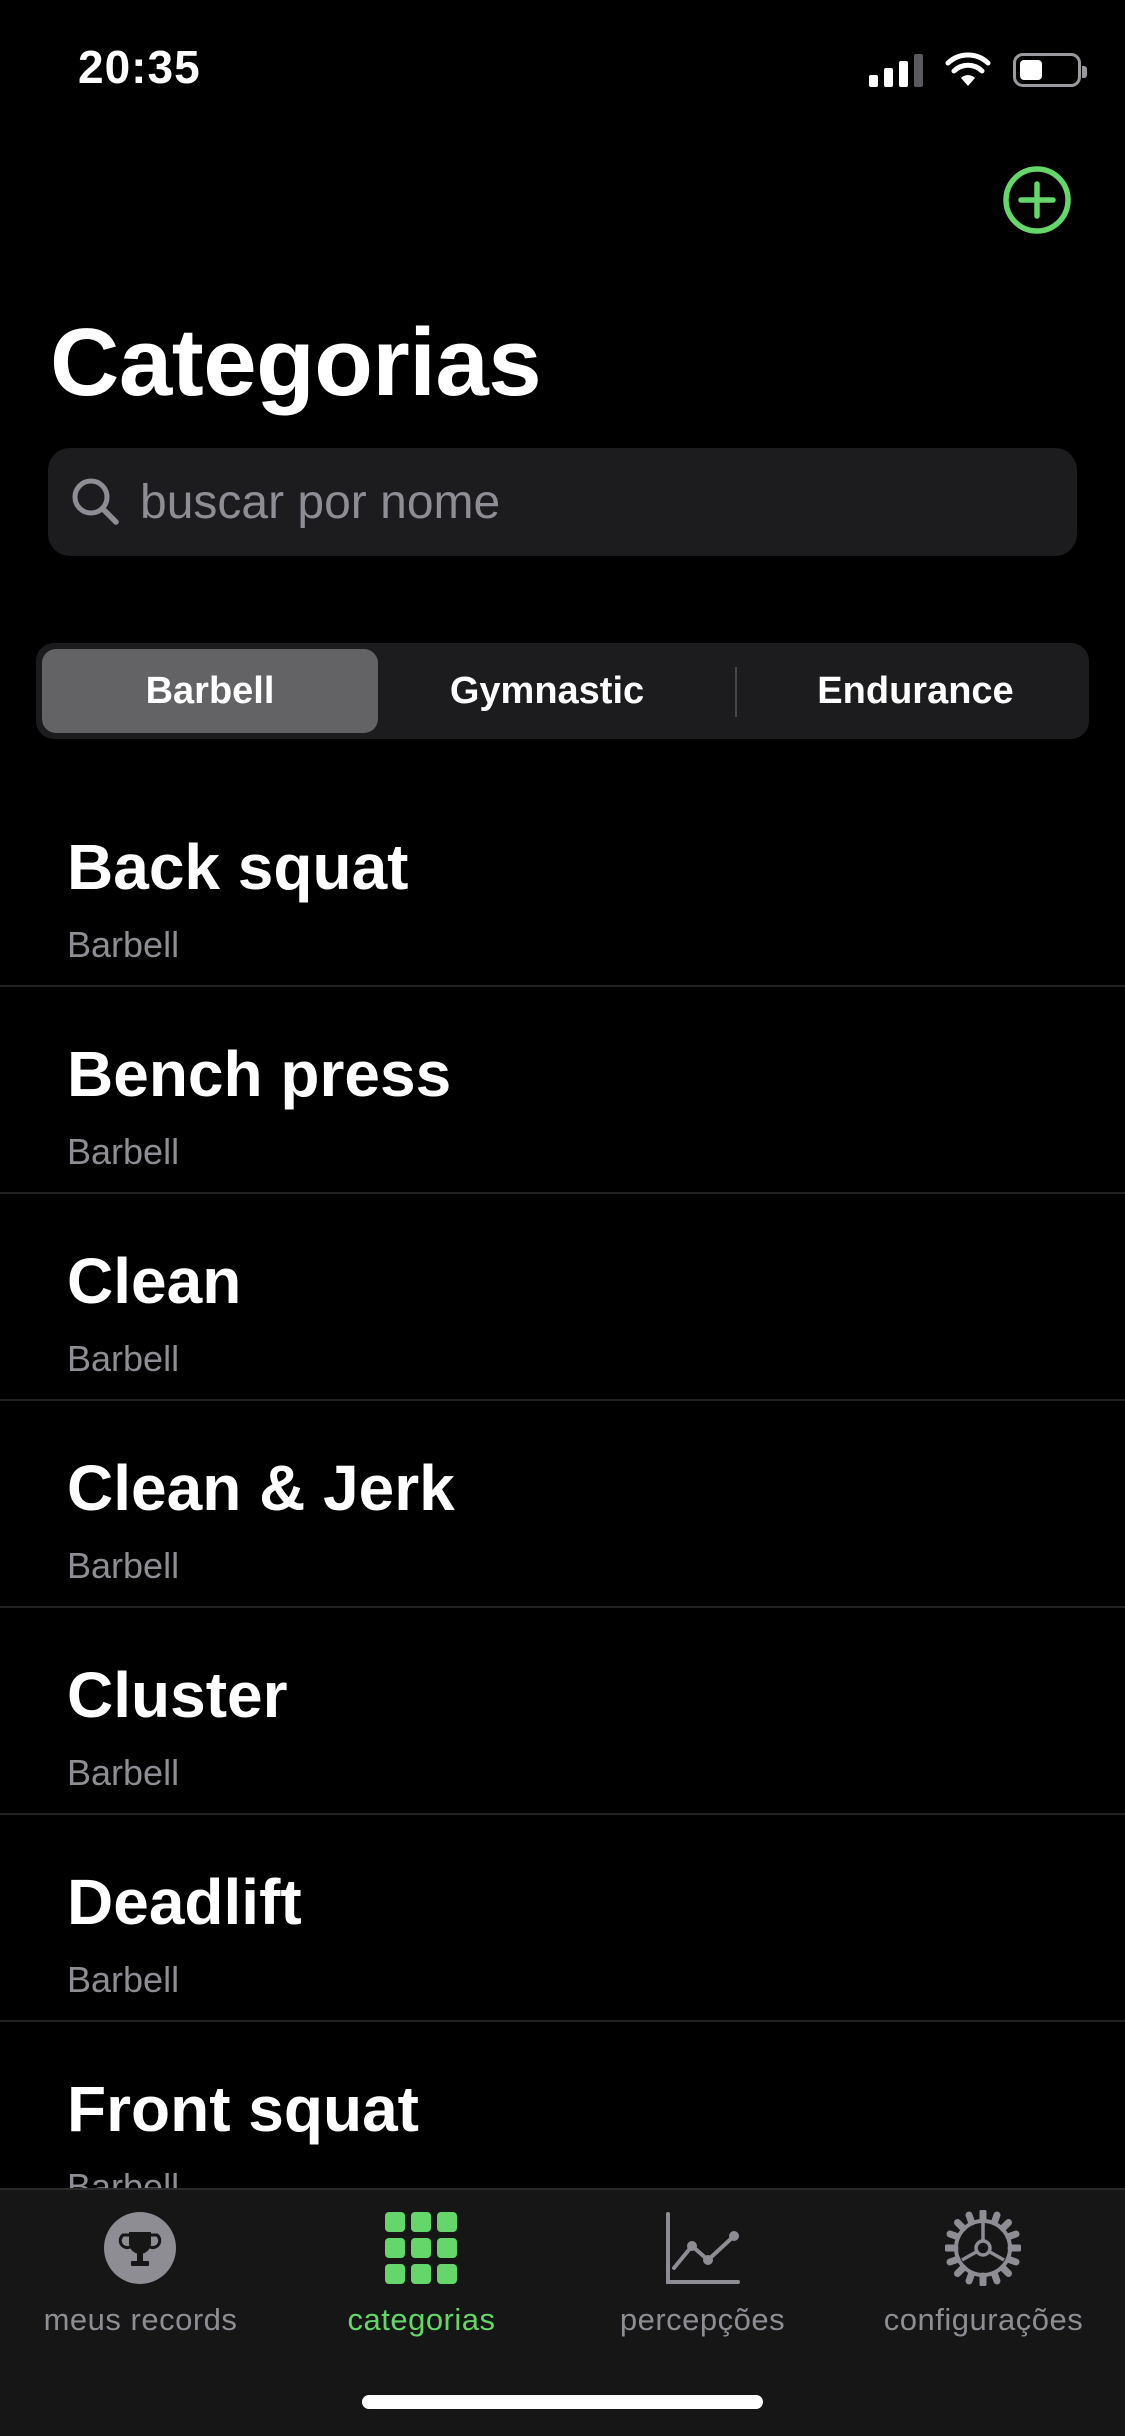 This screenshot has width=1125, height=2436. I want to click on tab-configuracoes: configurações, so click(983, 2275).